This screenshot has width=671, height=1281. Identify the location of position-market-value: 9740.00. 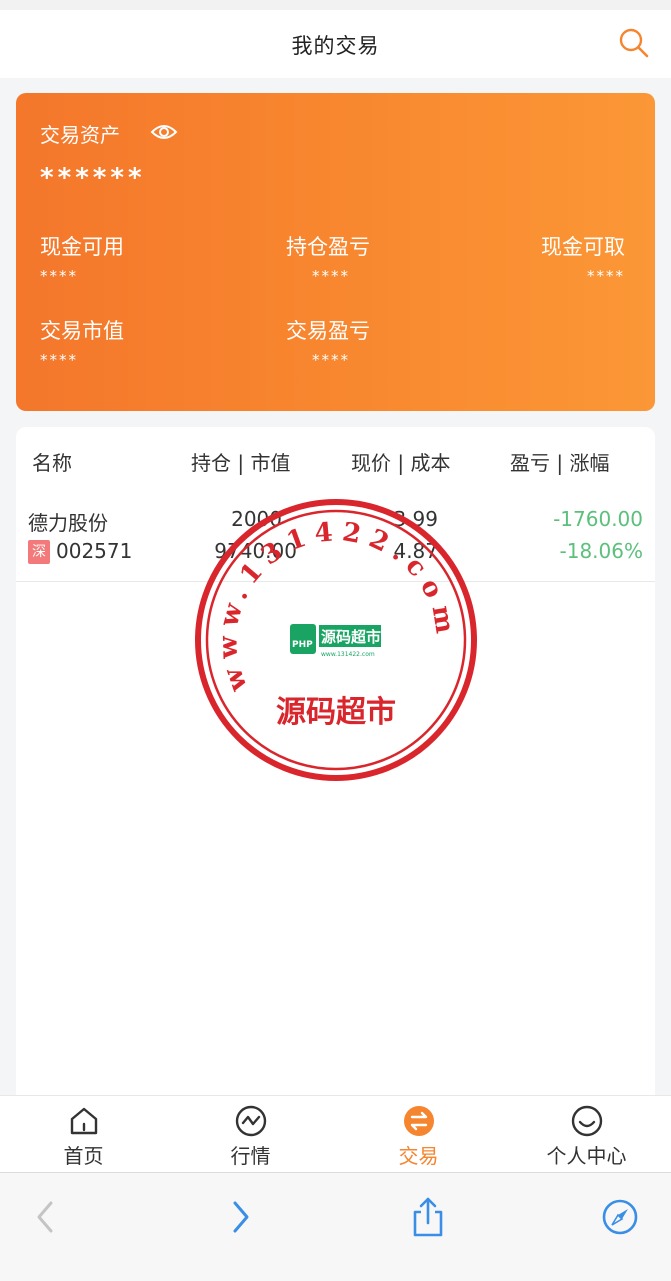
(255, 551).